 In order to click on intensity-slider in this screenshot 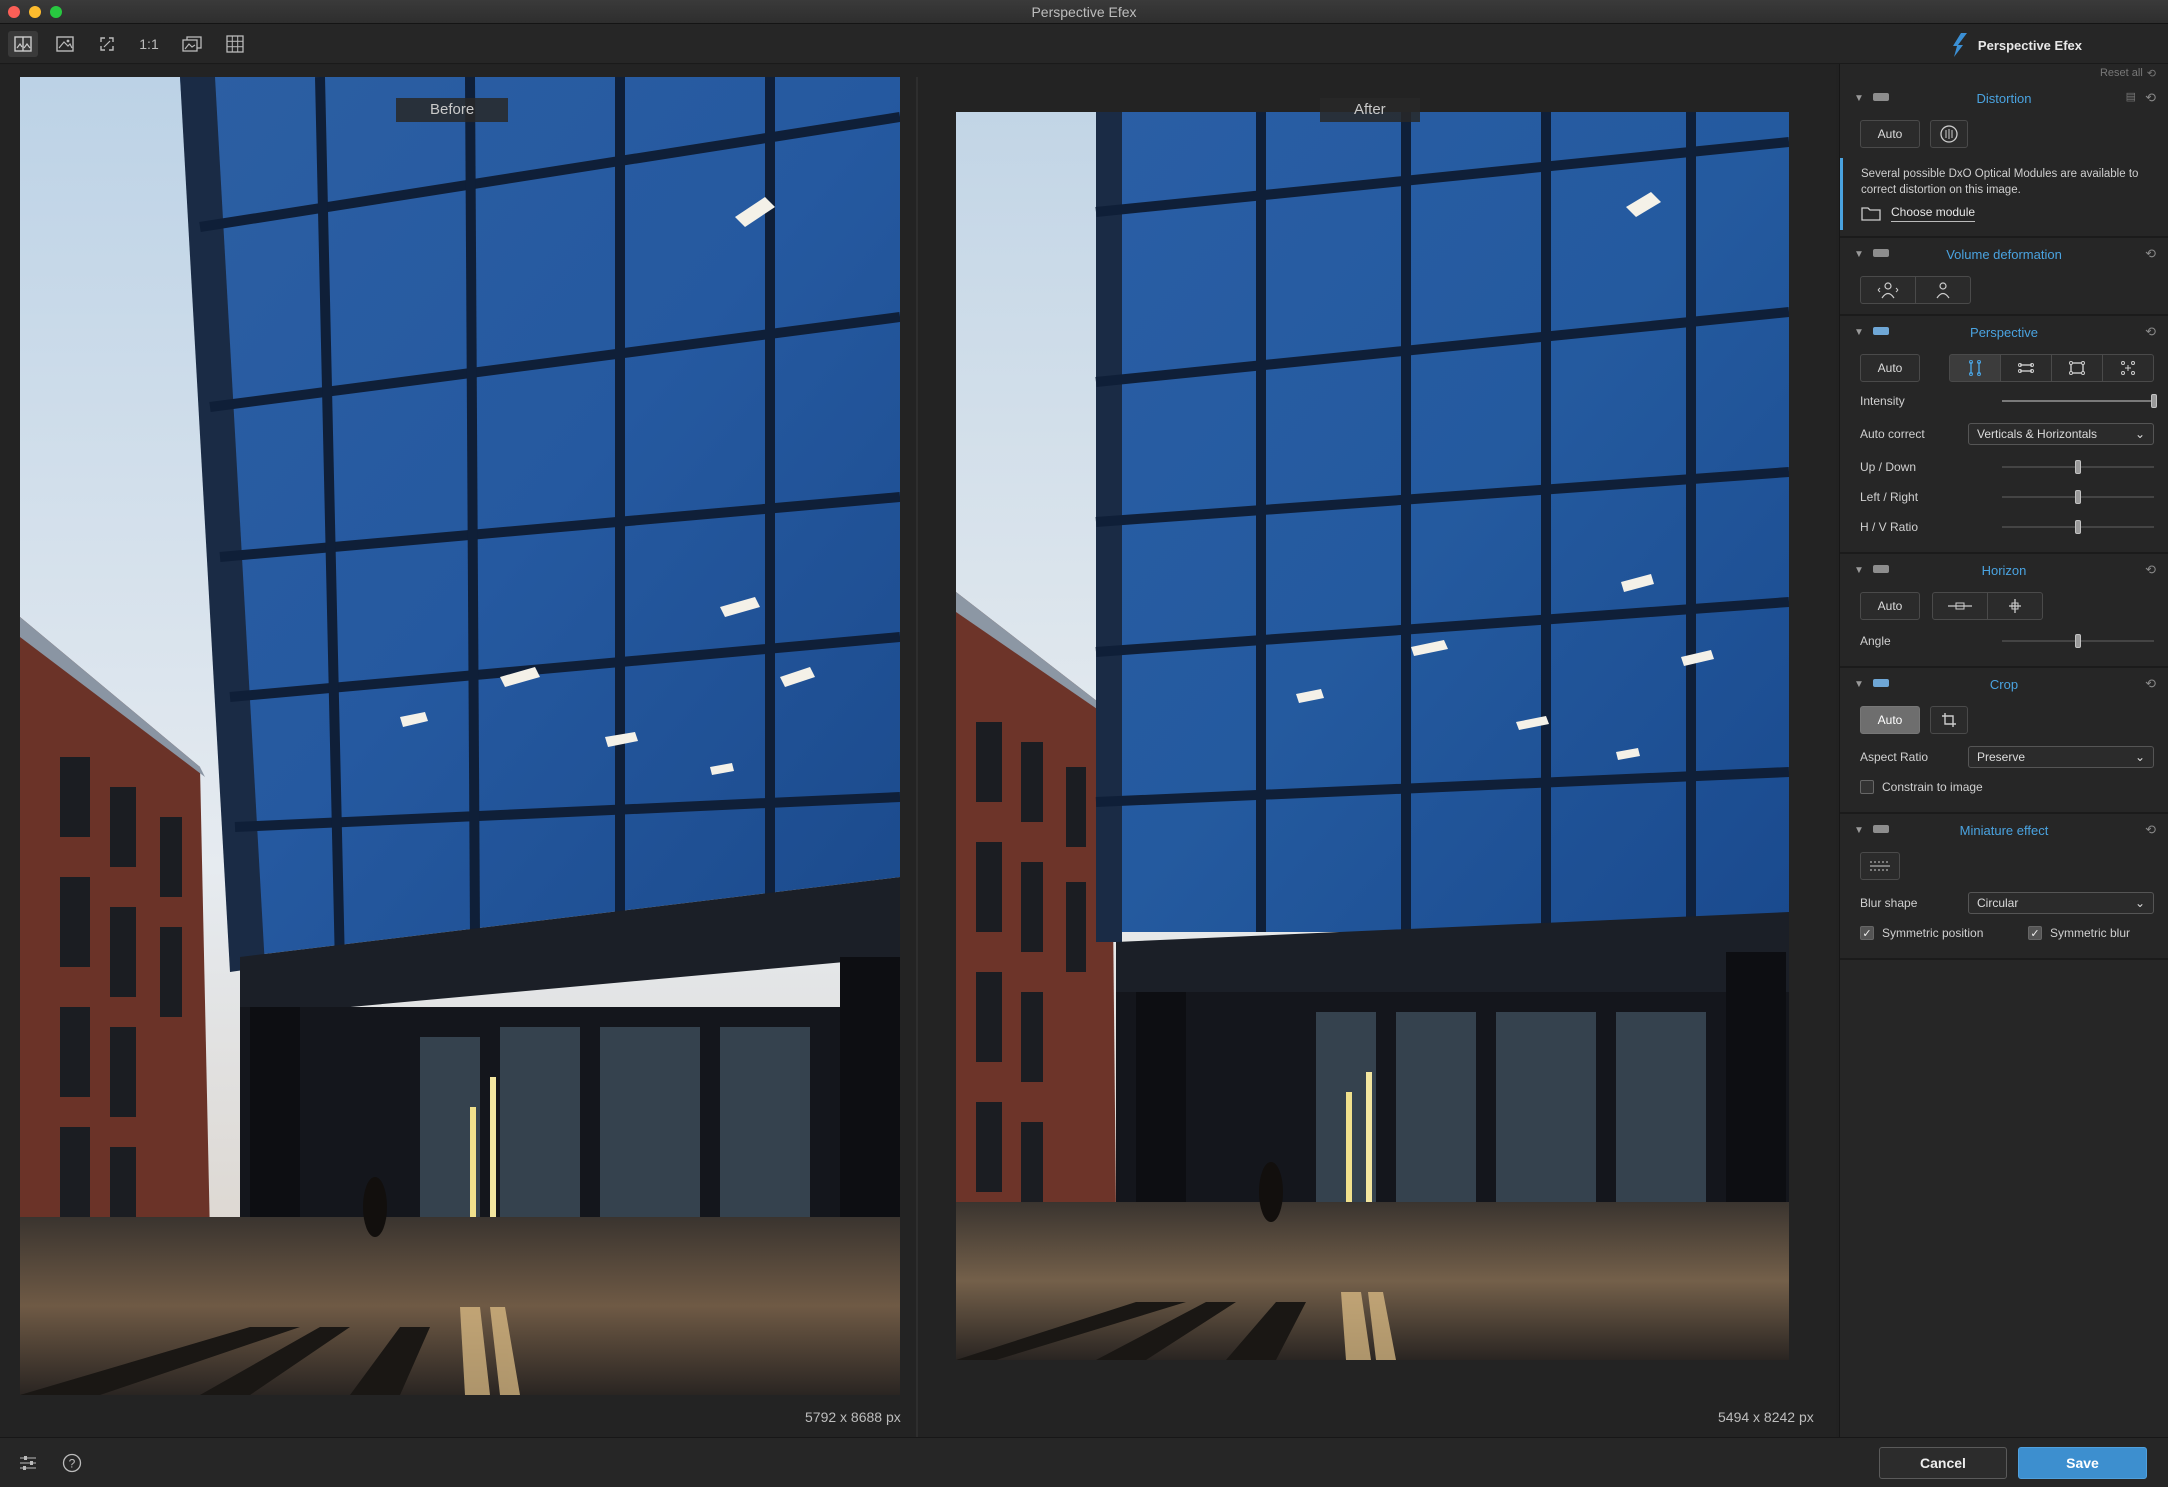, I will do `click(2079, 401)`.